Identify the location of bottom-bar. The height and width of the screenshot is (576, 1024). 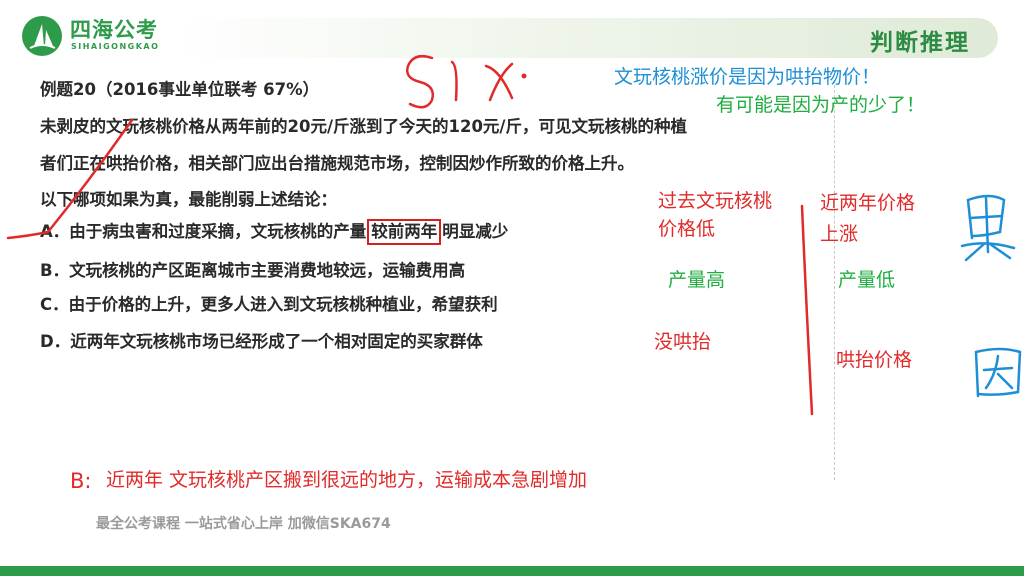
(512, 571).